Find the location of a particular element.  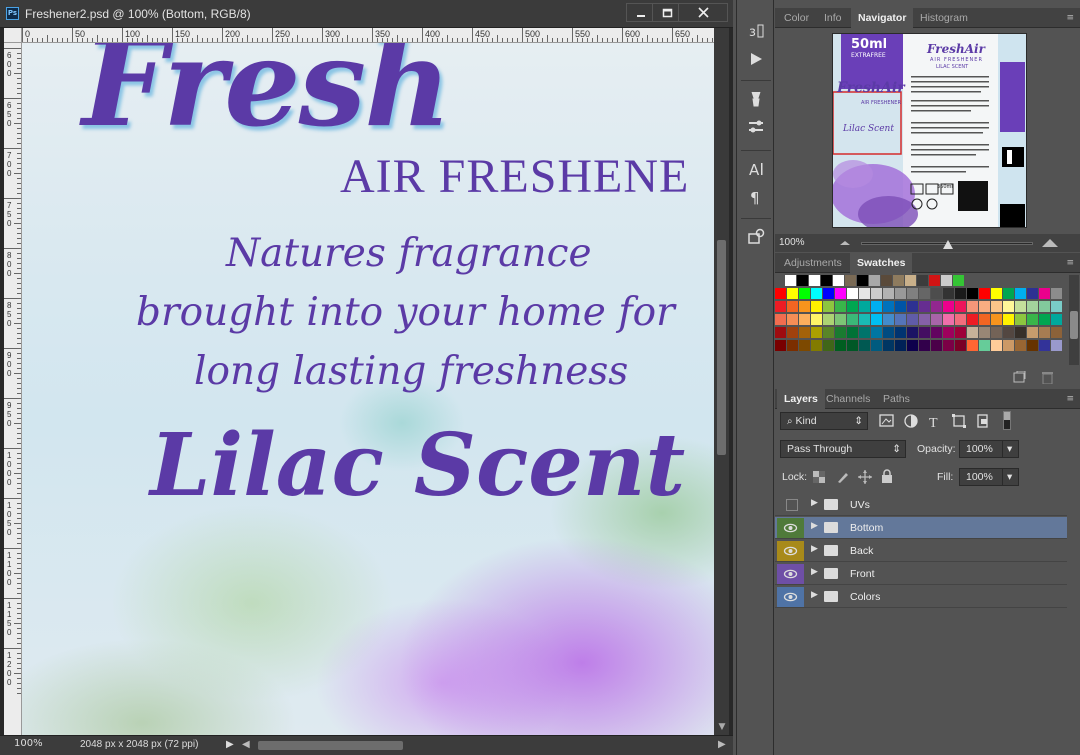

filter-pixel-layer-icon is located at coordinates (887, 422).